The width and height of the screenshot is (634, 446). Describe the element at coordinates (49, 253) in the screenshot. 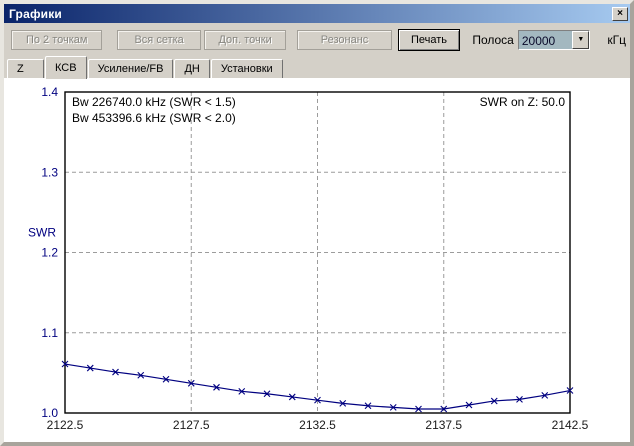

I see `y-tick-label: 1.2` at that location.